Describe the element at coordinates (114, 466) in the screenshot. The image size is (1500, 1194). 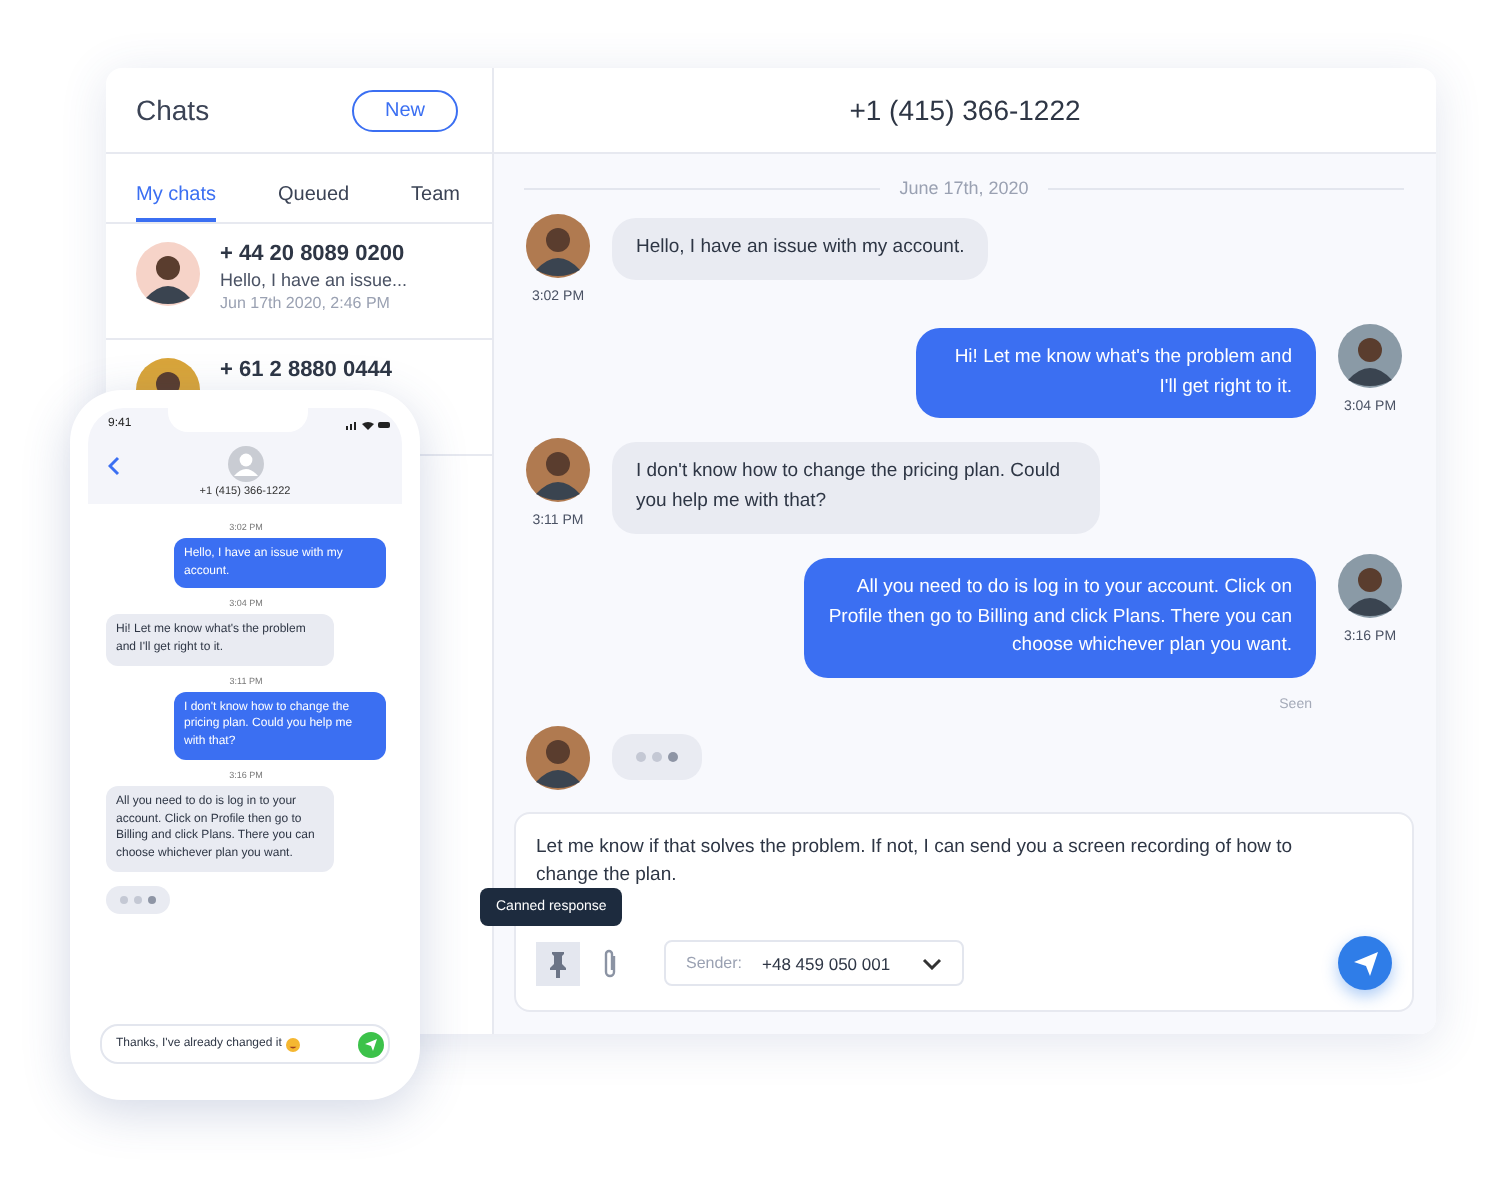
I see `back-icon` at that location.